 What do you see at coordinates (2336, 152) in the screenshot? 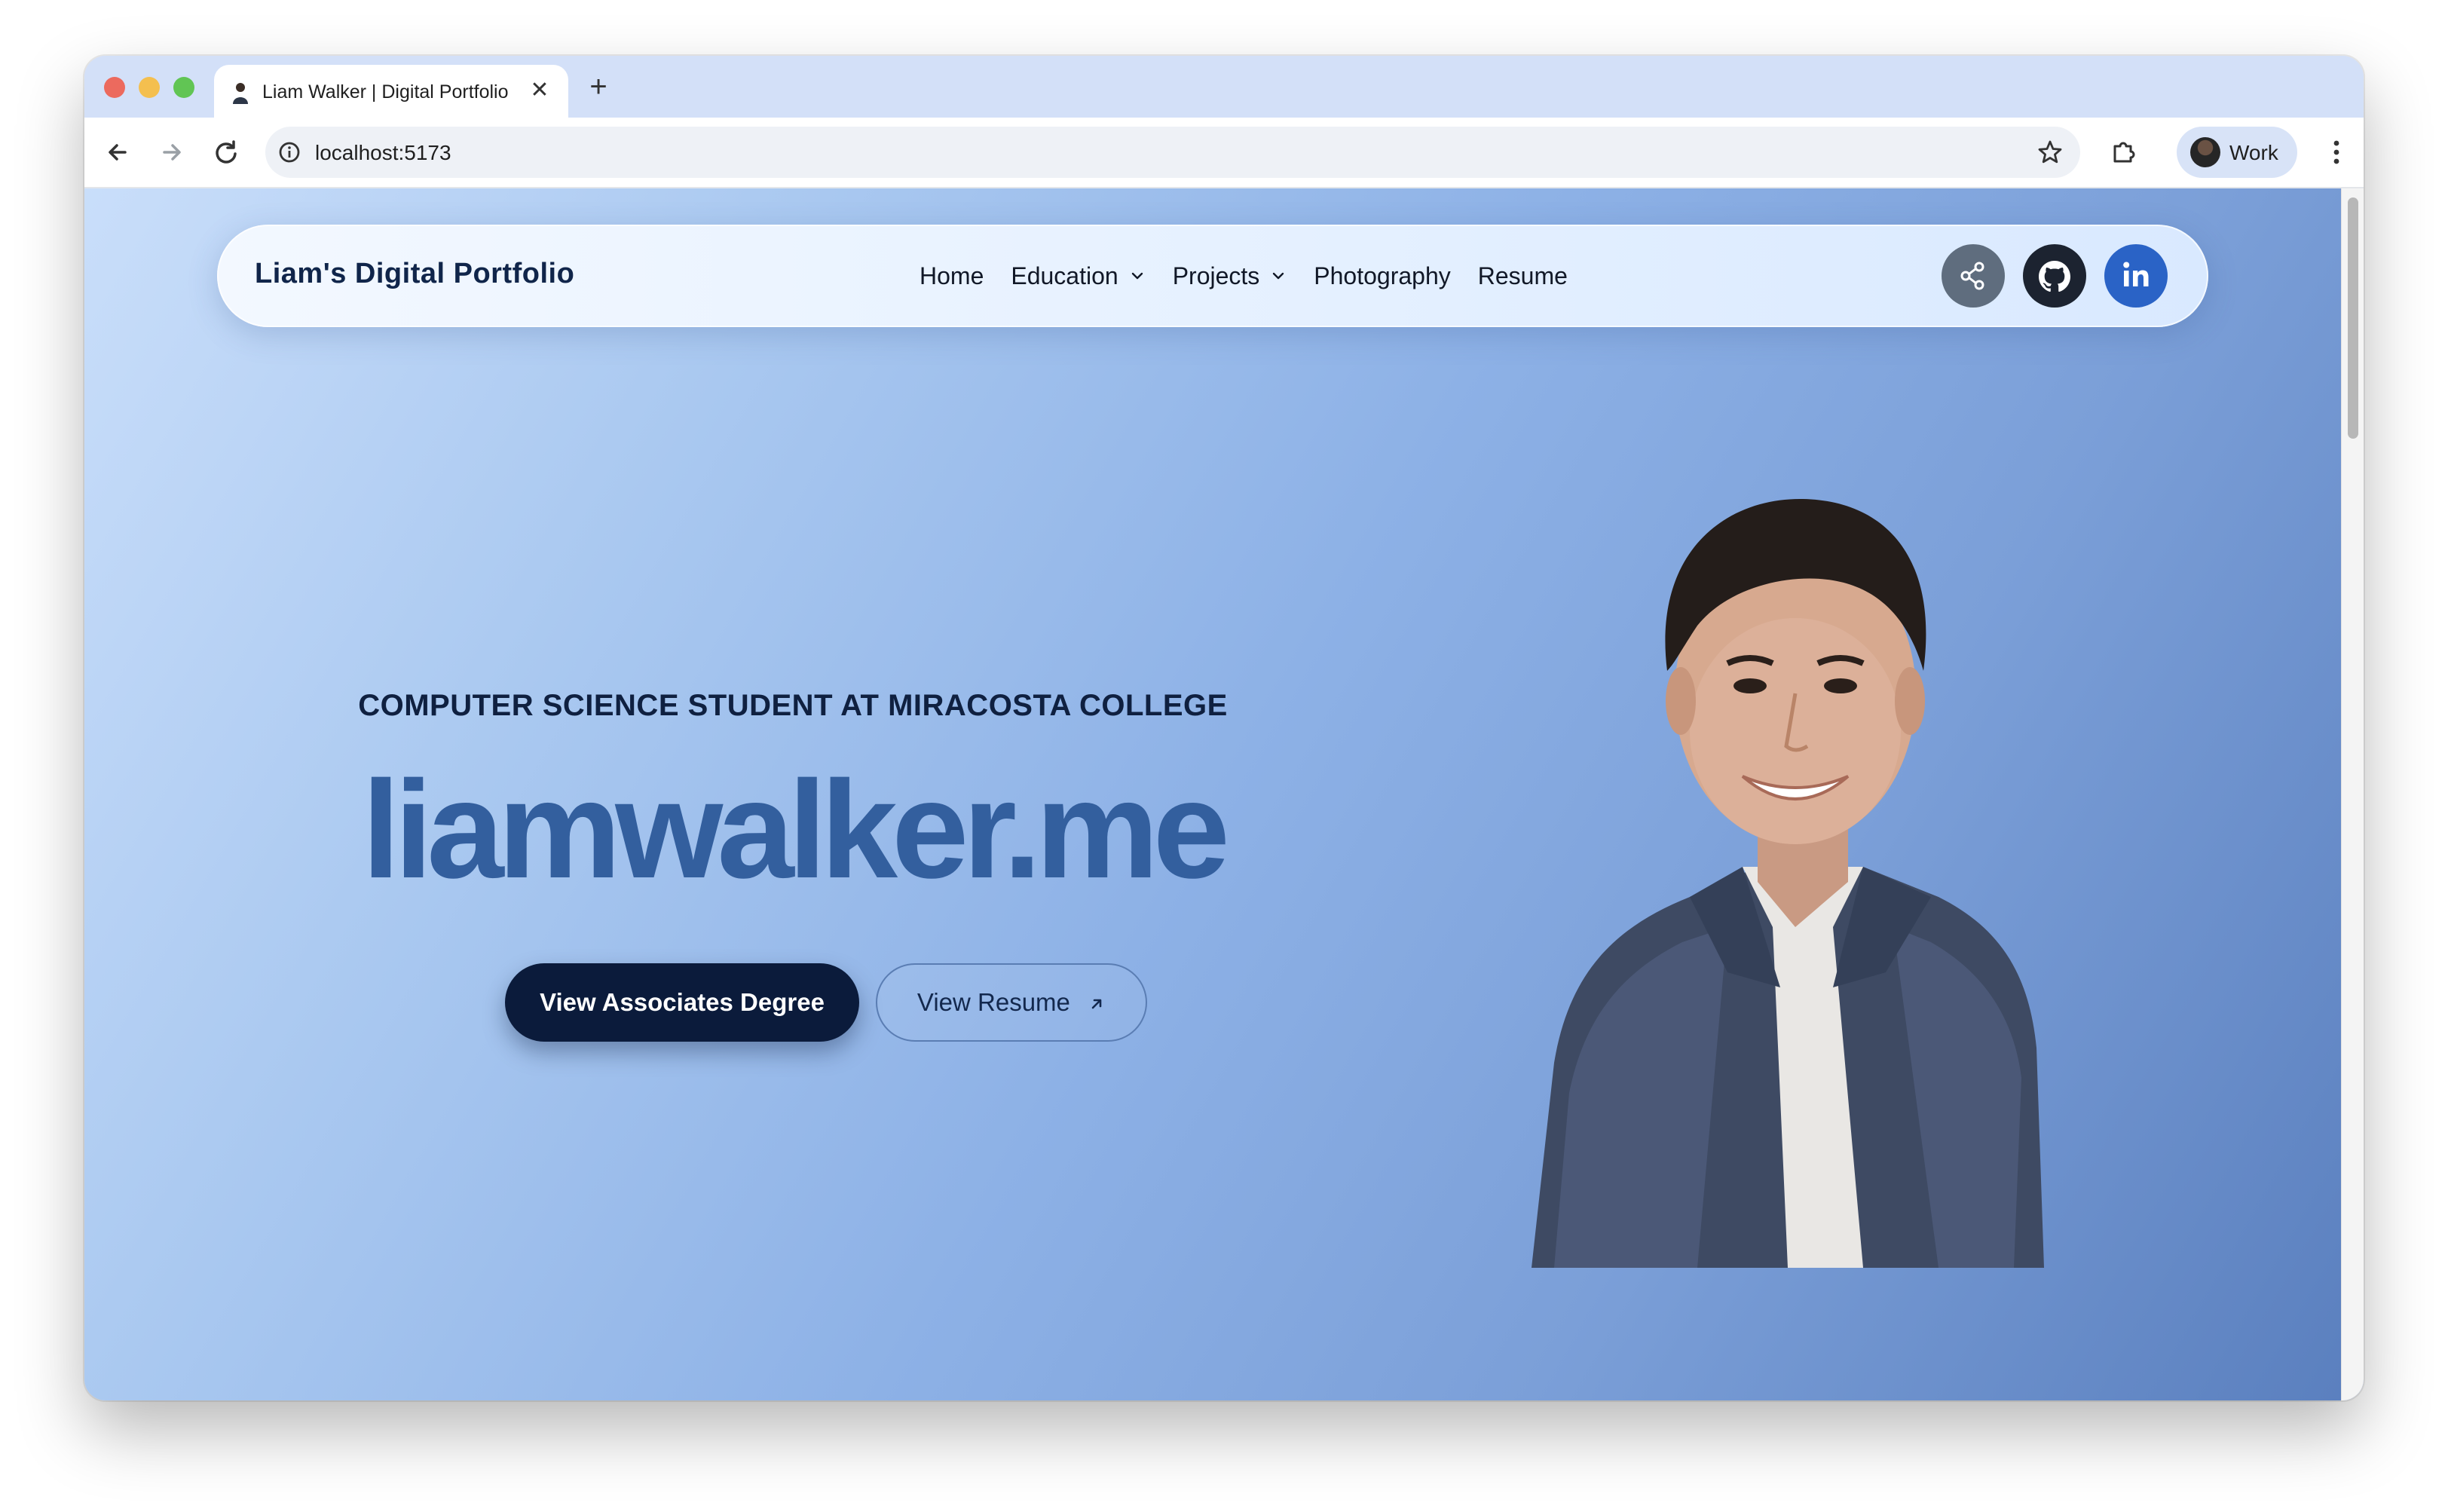
I see `more-menu-icon` at bounding box center [2336, 152].